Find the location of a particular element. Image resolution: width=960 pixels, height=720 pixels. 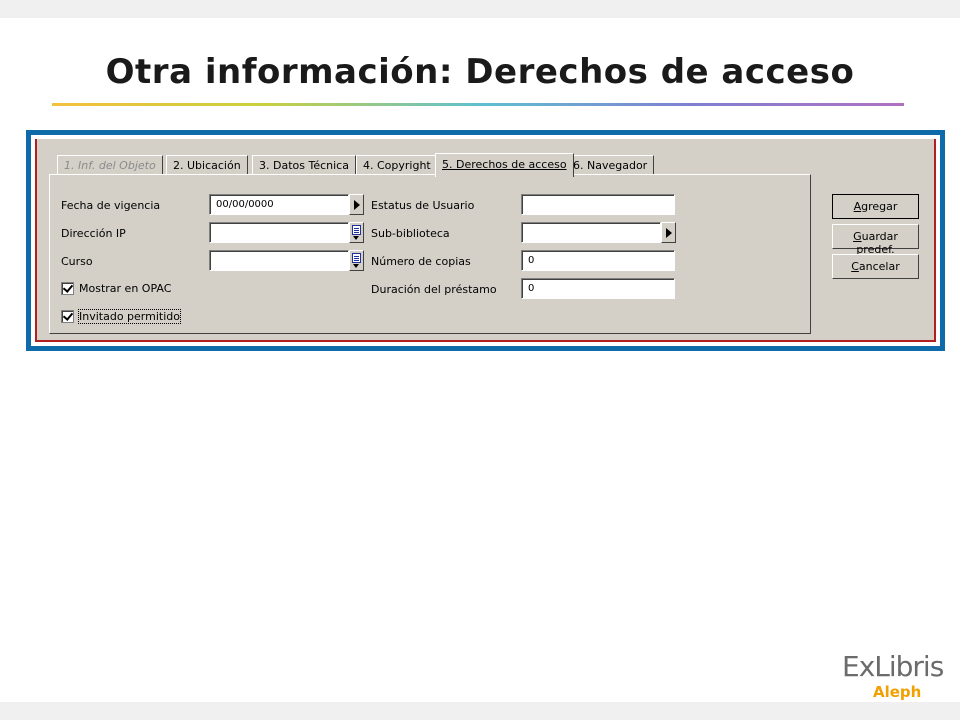

tab-navegador: 6. Navegador is located at coordinates (610, 165).